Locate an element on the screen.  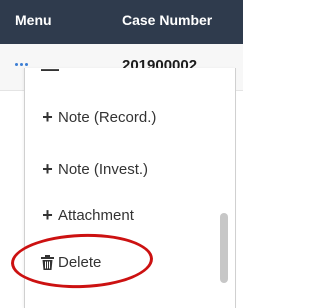
menu-item-attachment: + Attachment is located at coordinates (87, 215).